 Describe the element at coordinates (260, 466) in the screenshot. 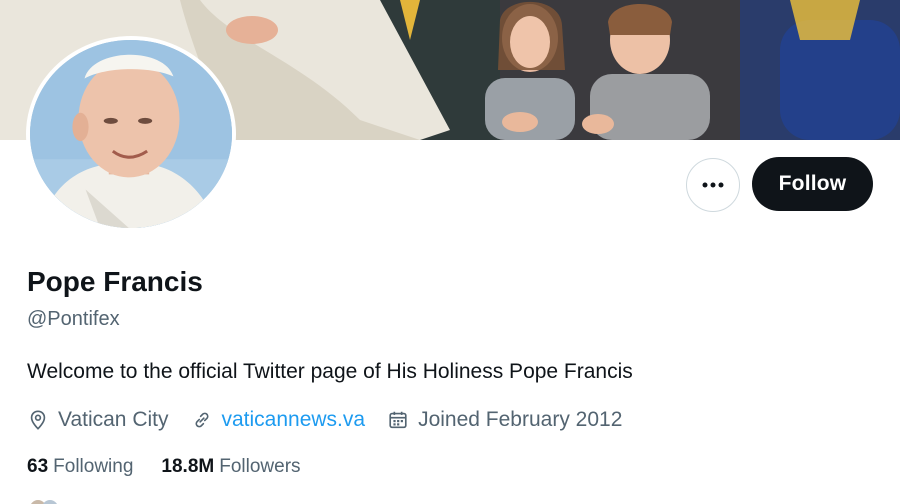

I see `followers-label: Followers` at that location.